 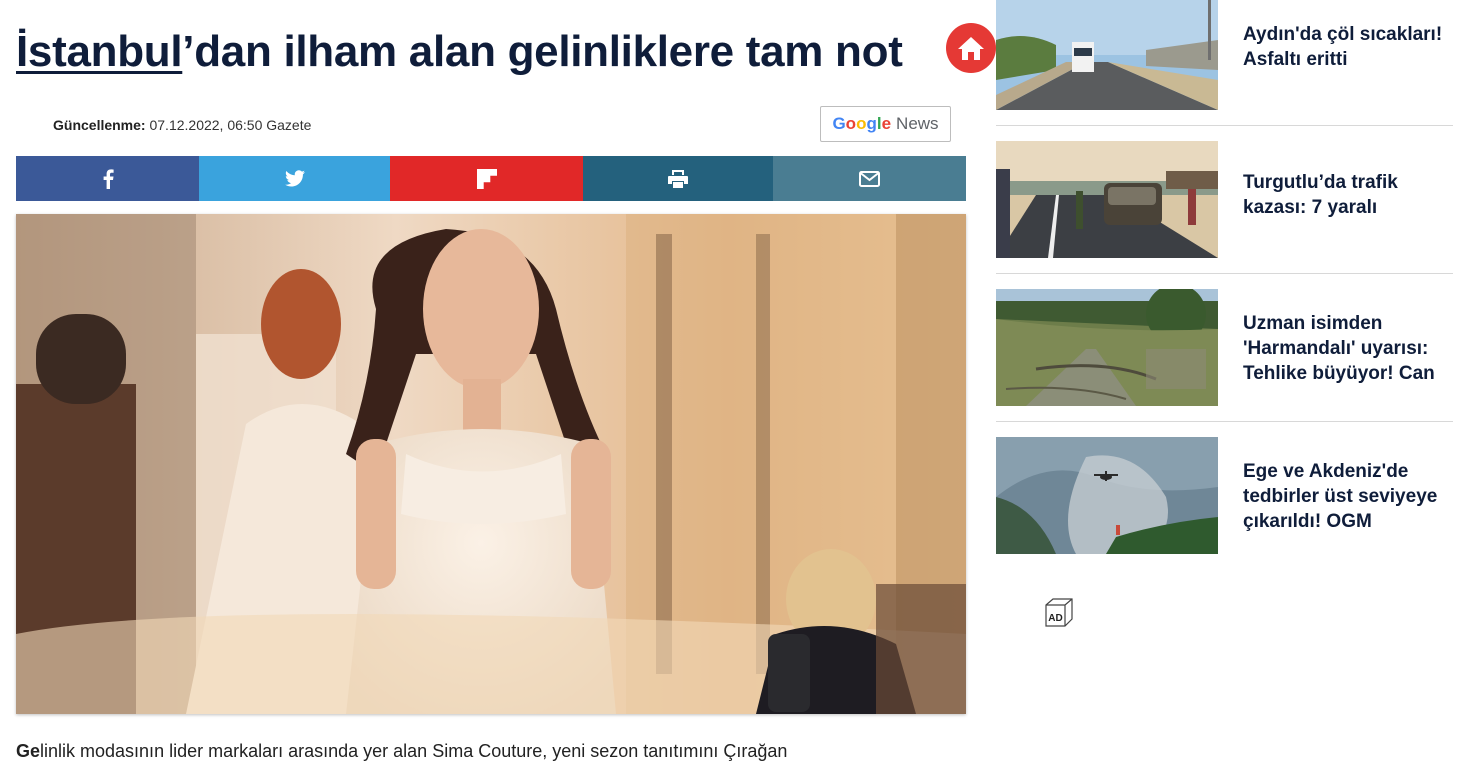 I want to click on related-news-title: Aydın'da çöl sıcakları! Asfaltı eritti, so click(x=1343, y=47).